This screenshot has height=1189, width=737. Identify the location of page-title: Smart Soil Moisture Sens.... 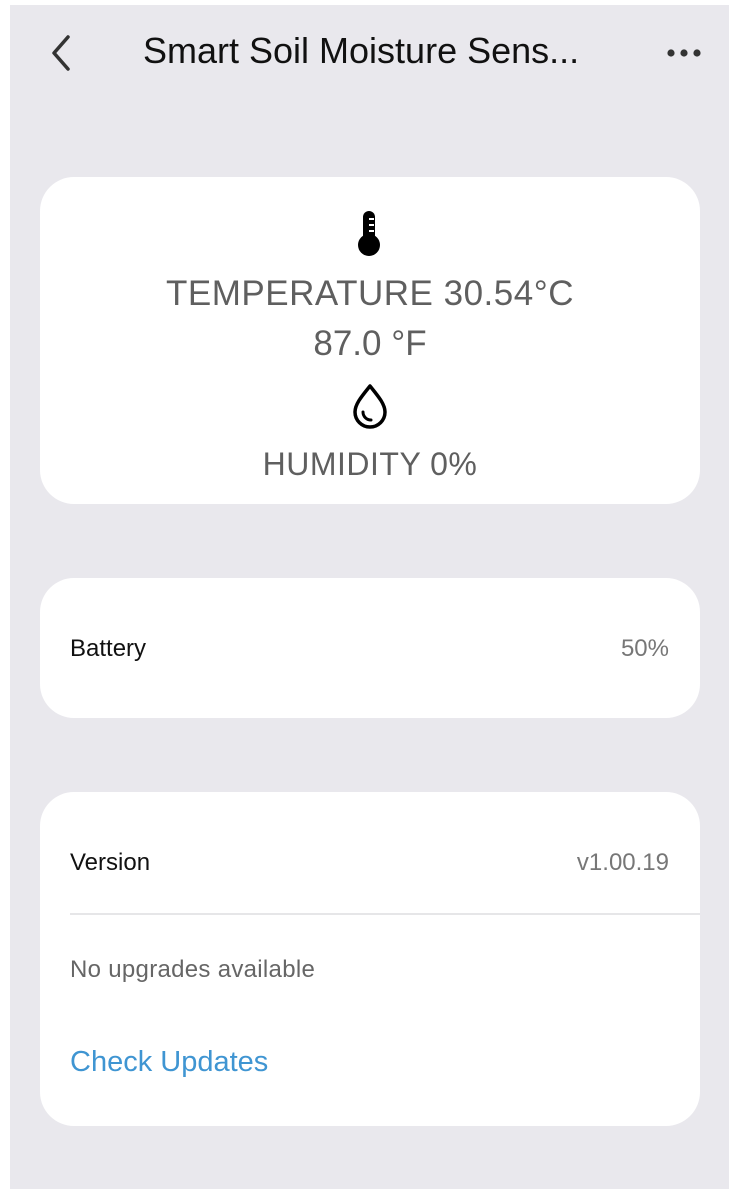
(361, 50).